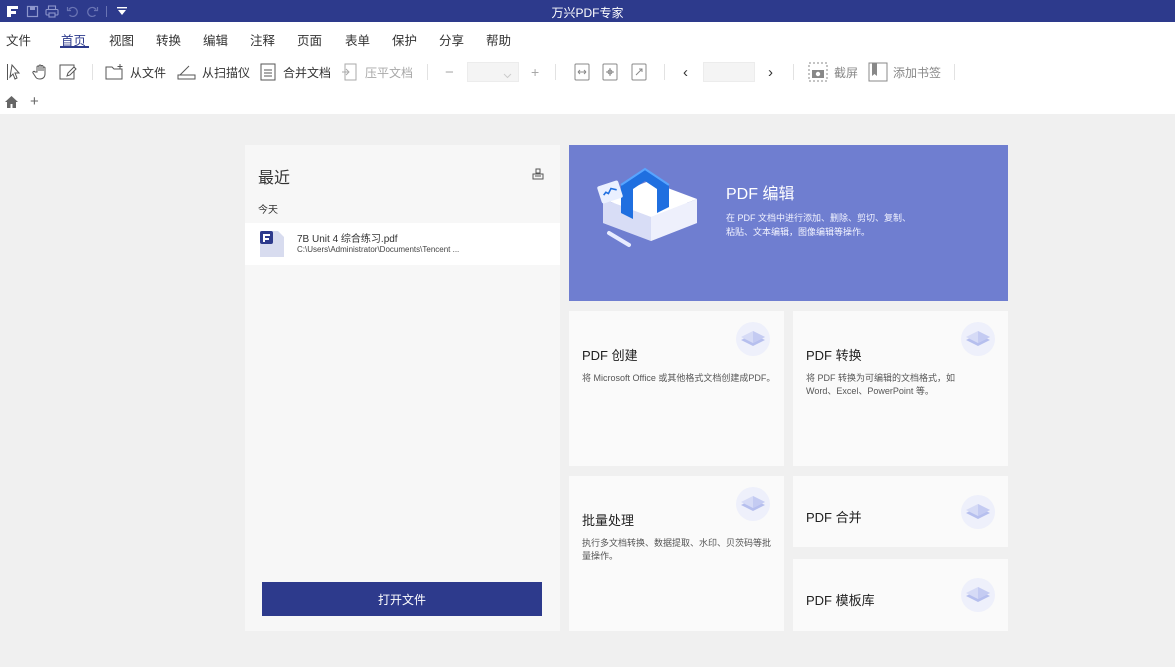 This screenshot has height=667, width=1175. I want to click on fit-page-button, so click(610, 72).